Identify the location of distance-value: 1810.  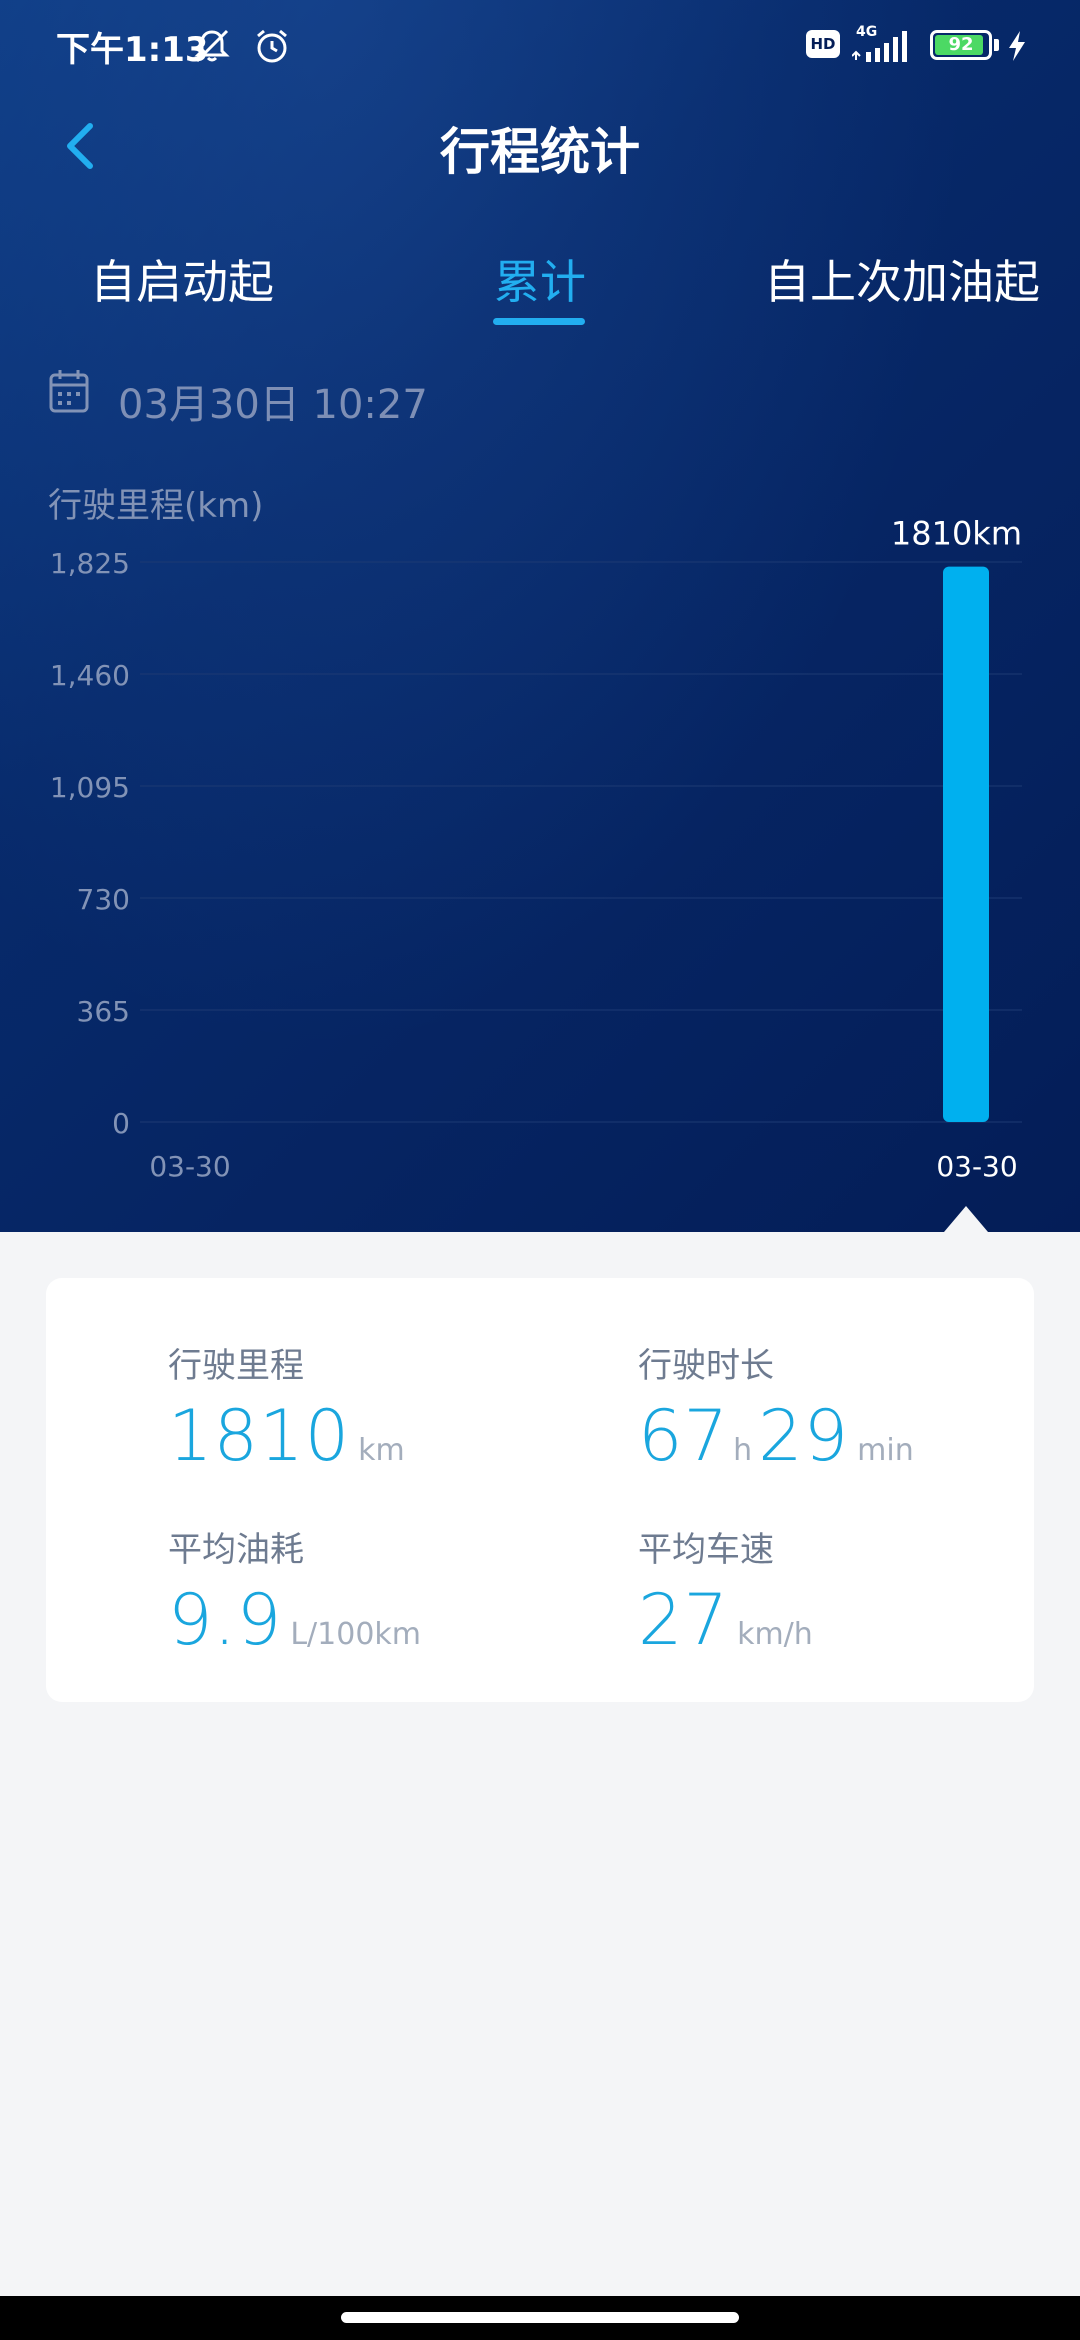
(259, 1436).